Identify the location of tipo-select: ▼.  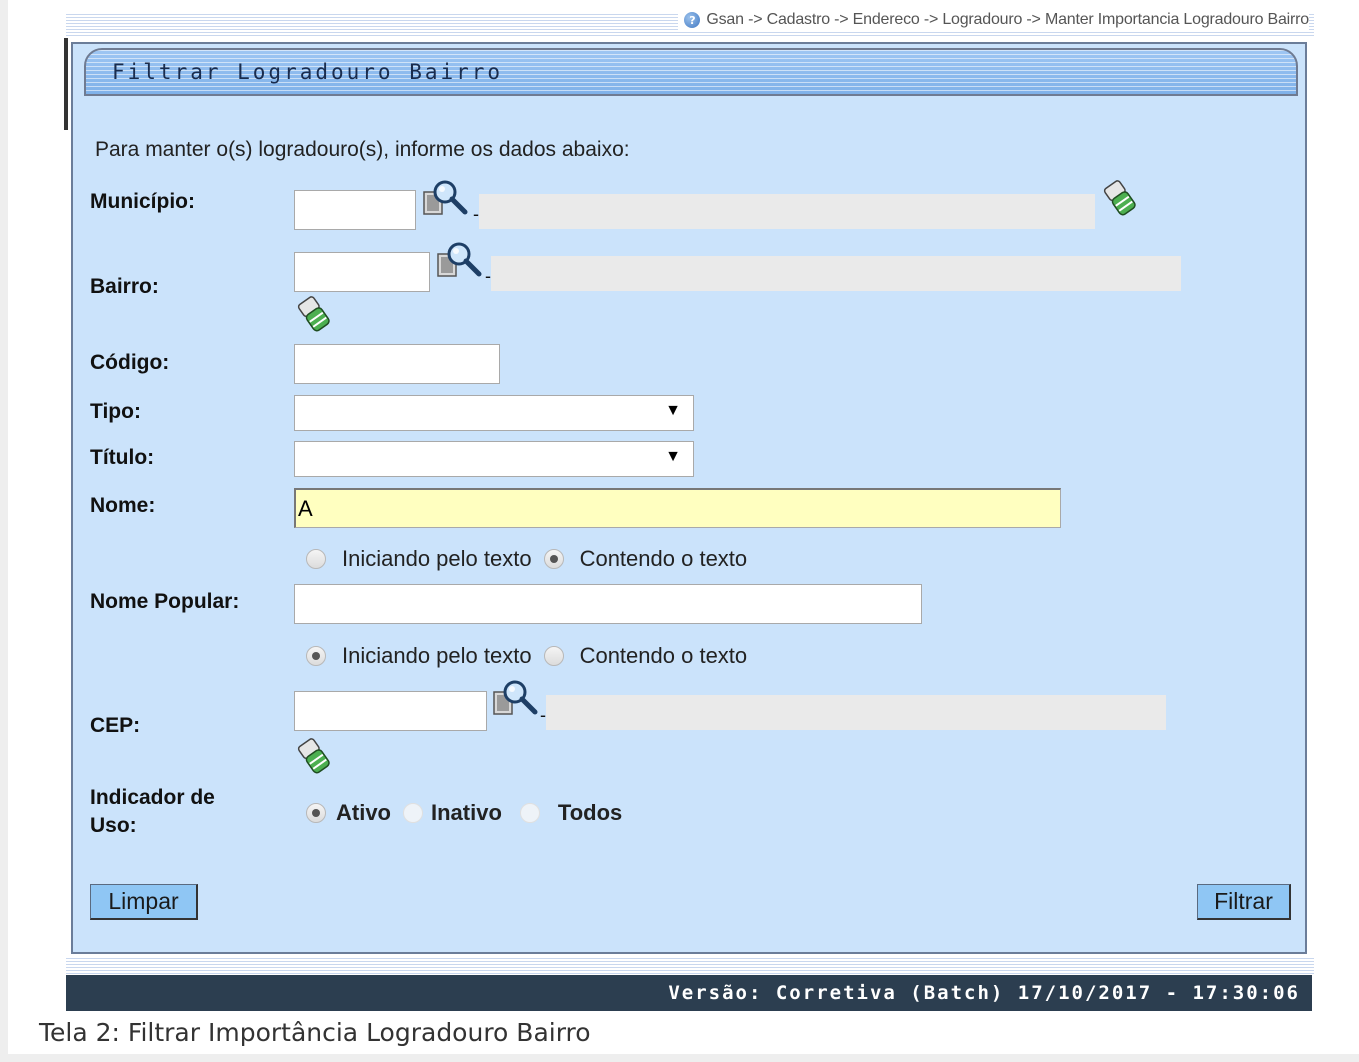
(494, 413).